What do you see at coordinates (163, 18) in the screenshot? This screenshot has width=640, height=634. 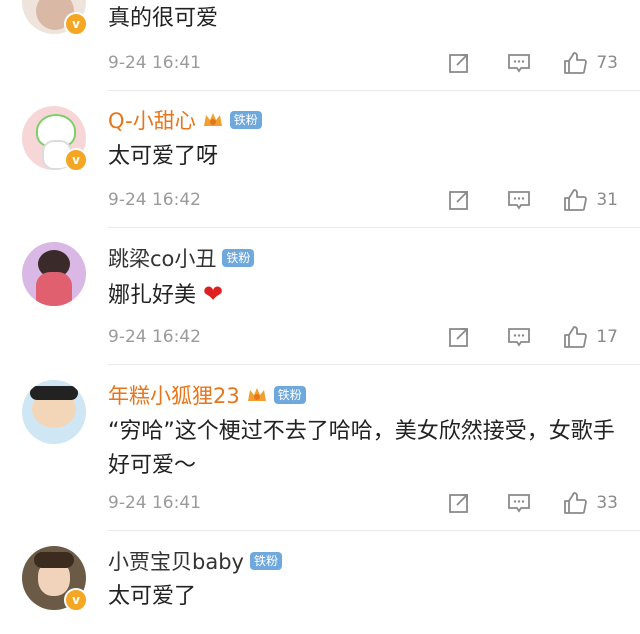 I see `comment-text: 真的很可爱` at bounding box center [163, 18].